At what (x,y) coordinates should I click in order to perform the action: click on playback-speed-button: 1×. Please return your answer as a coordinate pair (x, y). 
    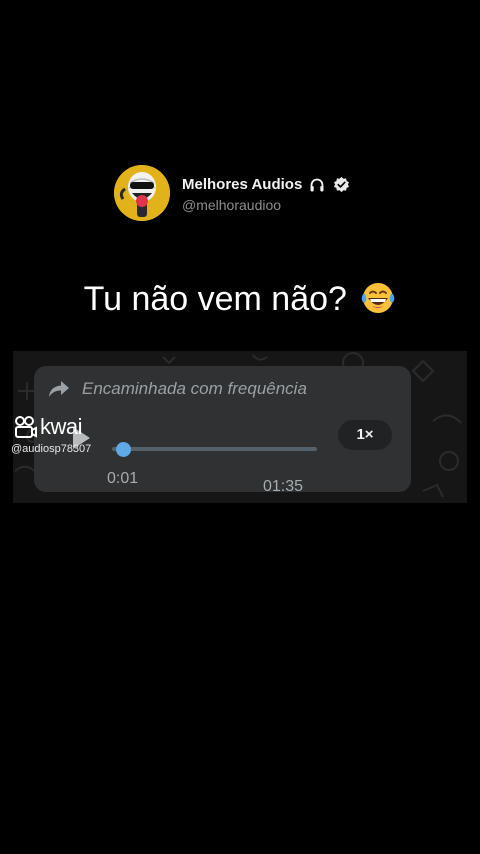
    Looking at the image, I should click on (365, 435).